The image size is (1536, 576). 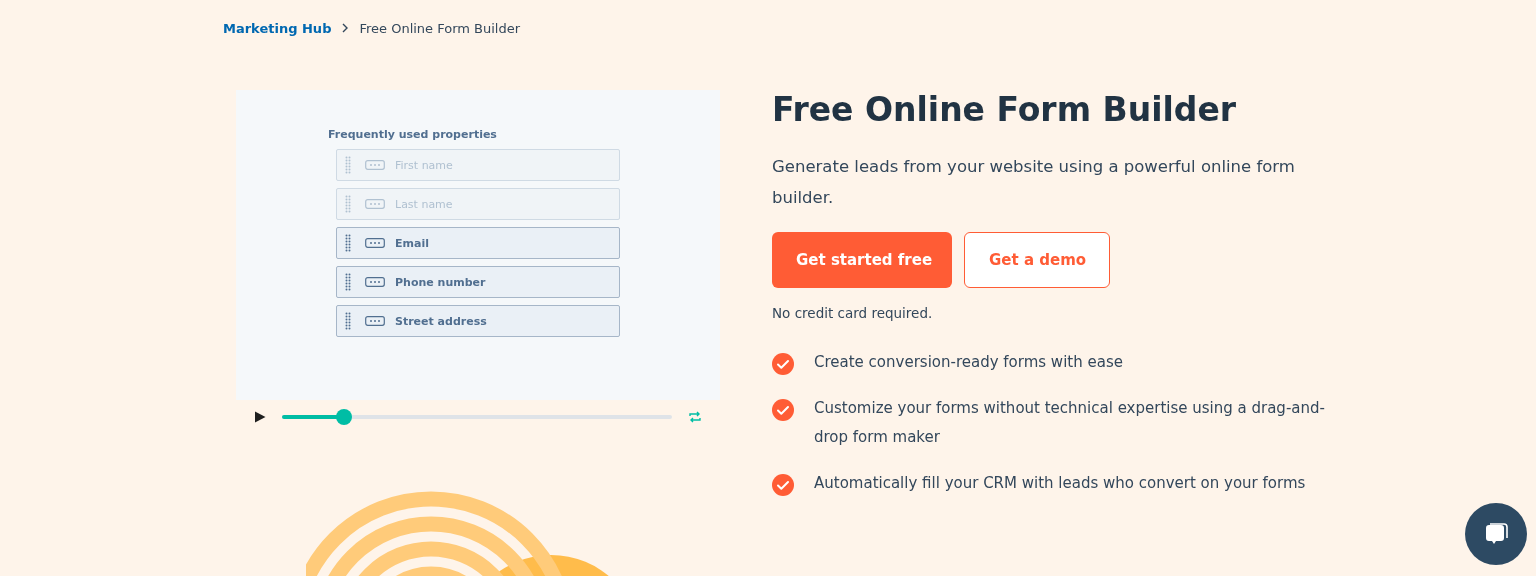 I want to click on subtitle-text: Generate leads from your website using a powerful online form builder., so click(x=1034, y=182).